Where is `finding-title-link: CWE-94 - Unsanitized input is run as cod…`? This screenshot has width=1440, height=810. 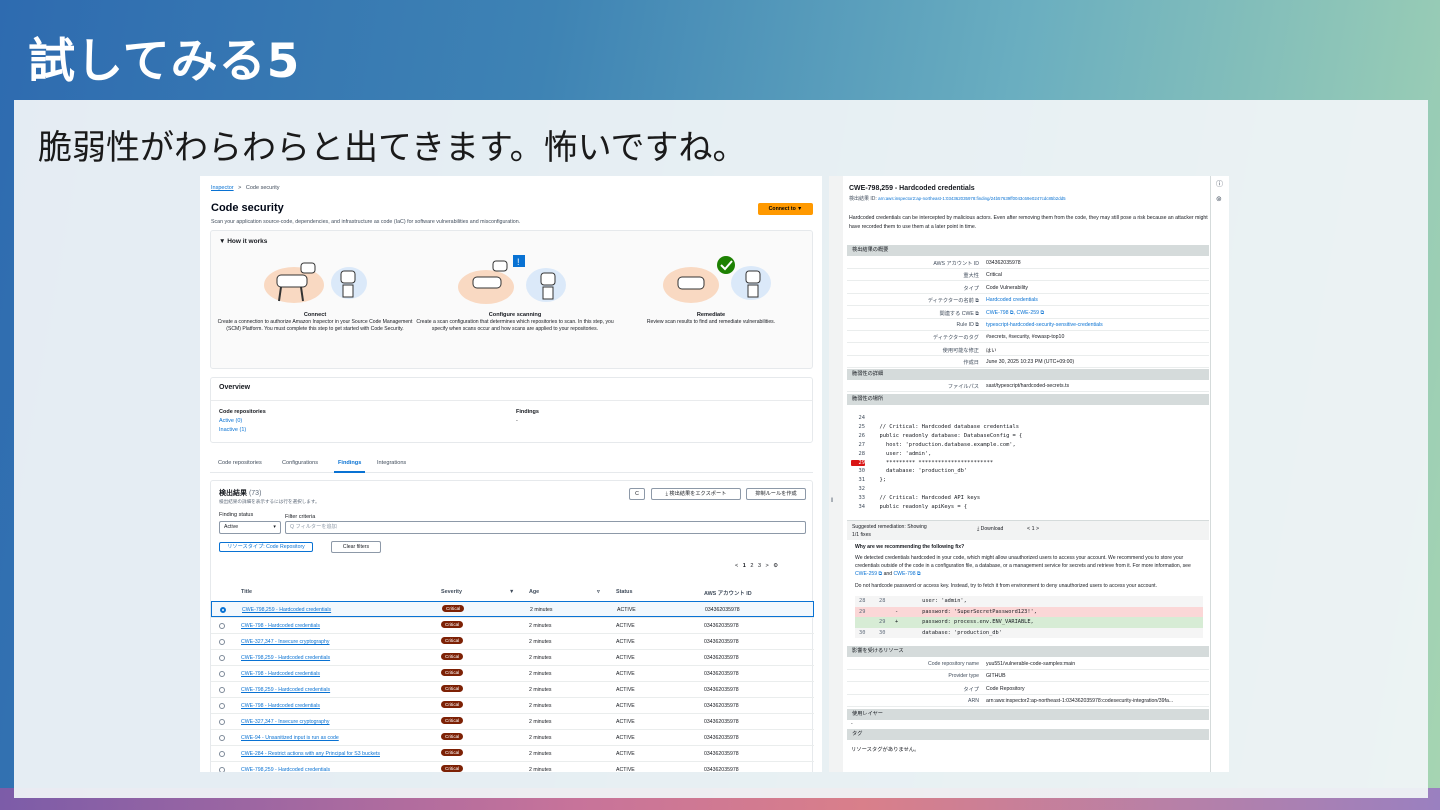
finding-title-link: CWE-94 - Unsanitized input is run as cod… is located at coordinates (290, 738).